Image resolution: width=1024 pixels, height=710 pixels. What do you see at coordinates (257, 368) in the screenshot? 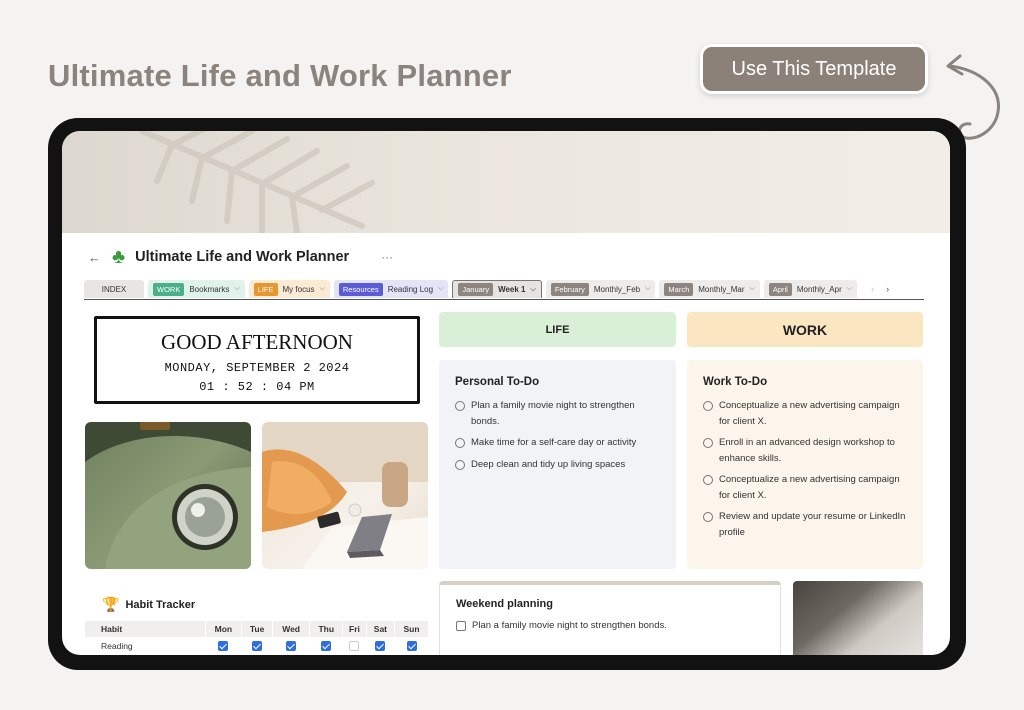
I see `greeting-date: MONDAY, SEPTEMBER 2 2024` at bounding box center [257, 368].